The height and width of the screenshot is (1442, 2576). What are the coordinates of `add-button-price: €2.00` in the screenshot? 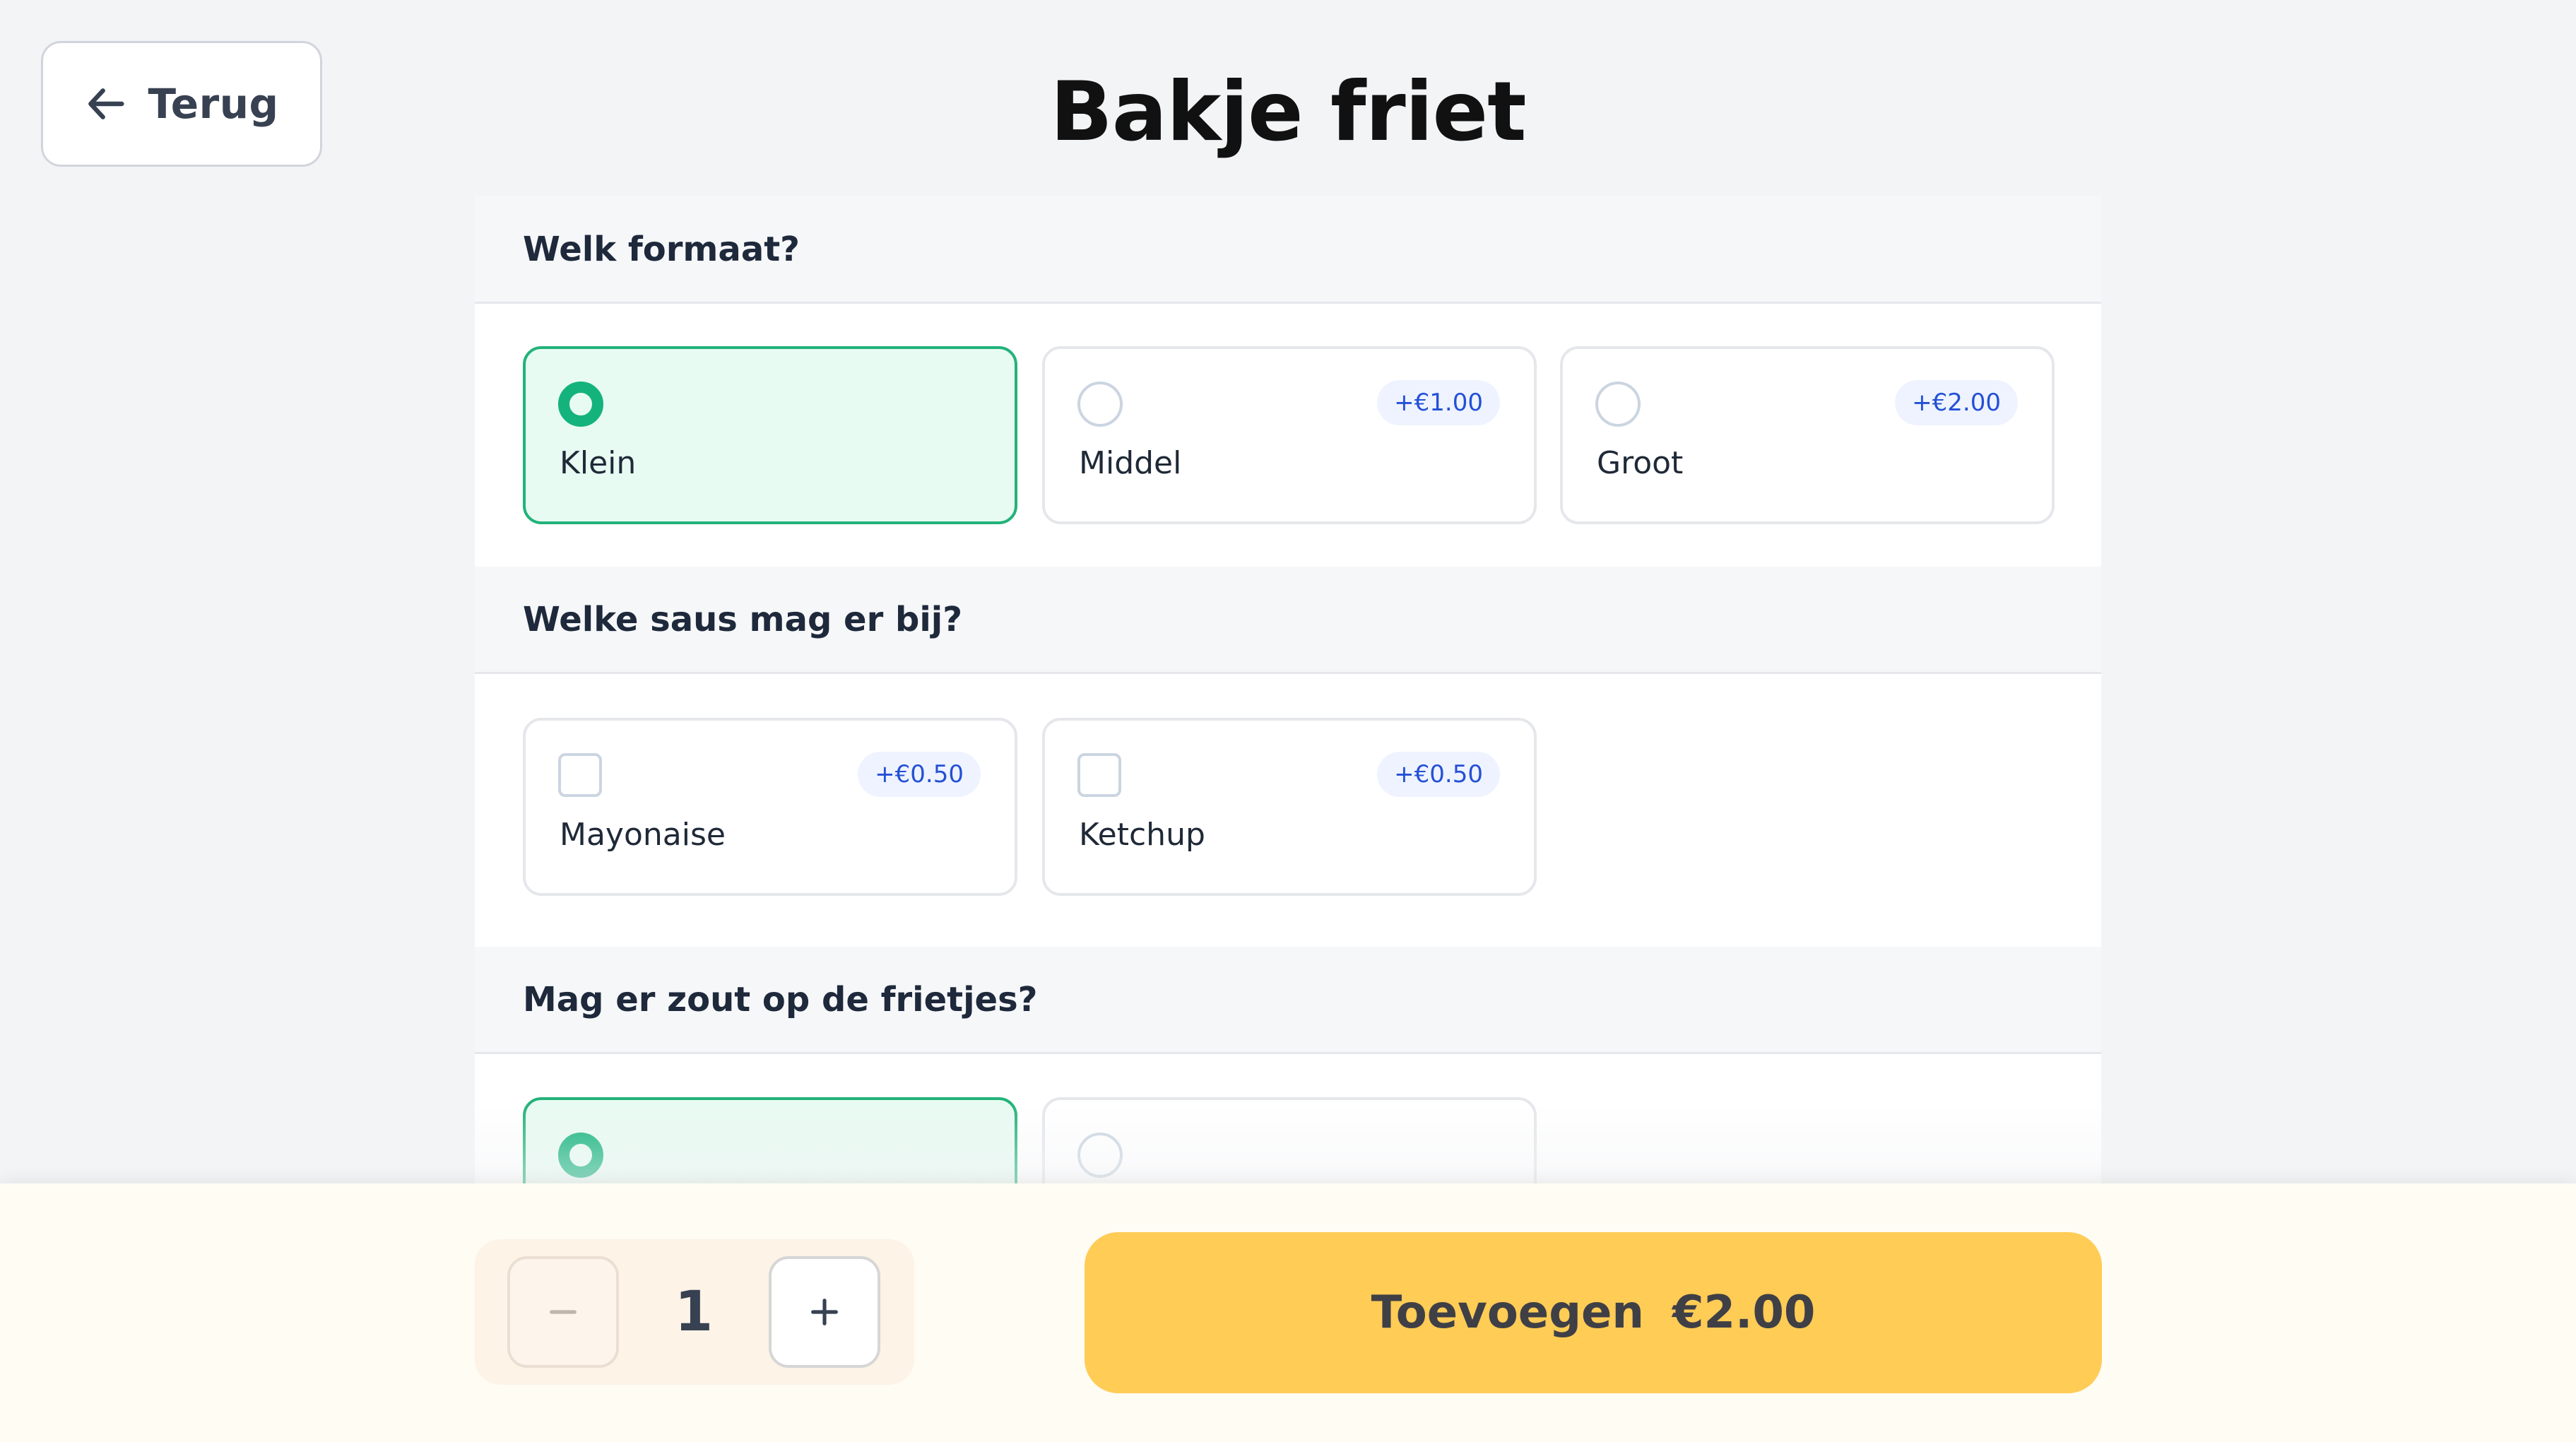 It's located at (1744, 1313).